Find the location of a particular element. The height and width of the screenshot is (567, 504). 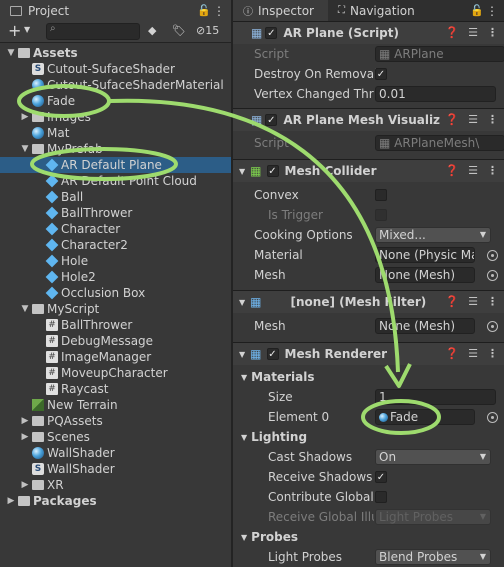

vertex-changed-field: 0.01 is located at coordinates (435, 94).